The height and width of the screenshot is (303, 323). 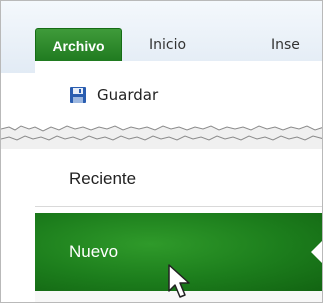 What do you see at coordinates (167, 45) in the screenshot?
I see `tab-home: Inicio` at bounding box center [167, 45].